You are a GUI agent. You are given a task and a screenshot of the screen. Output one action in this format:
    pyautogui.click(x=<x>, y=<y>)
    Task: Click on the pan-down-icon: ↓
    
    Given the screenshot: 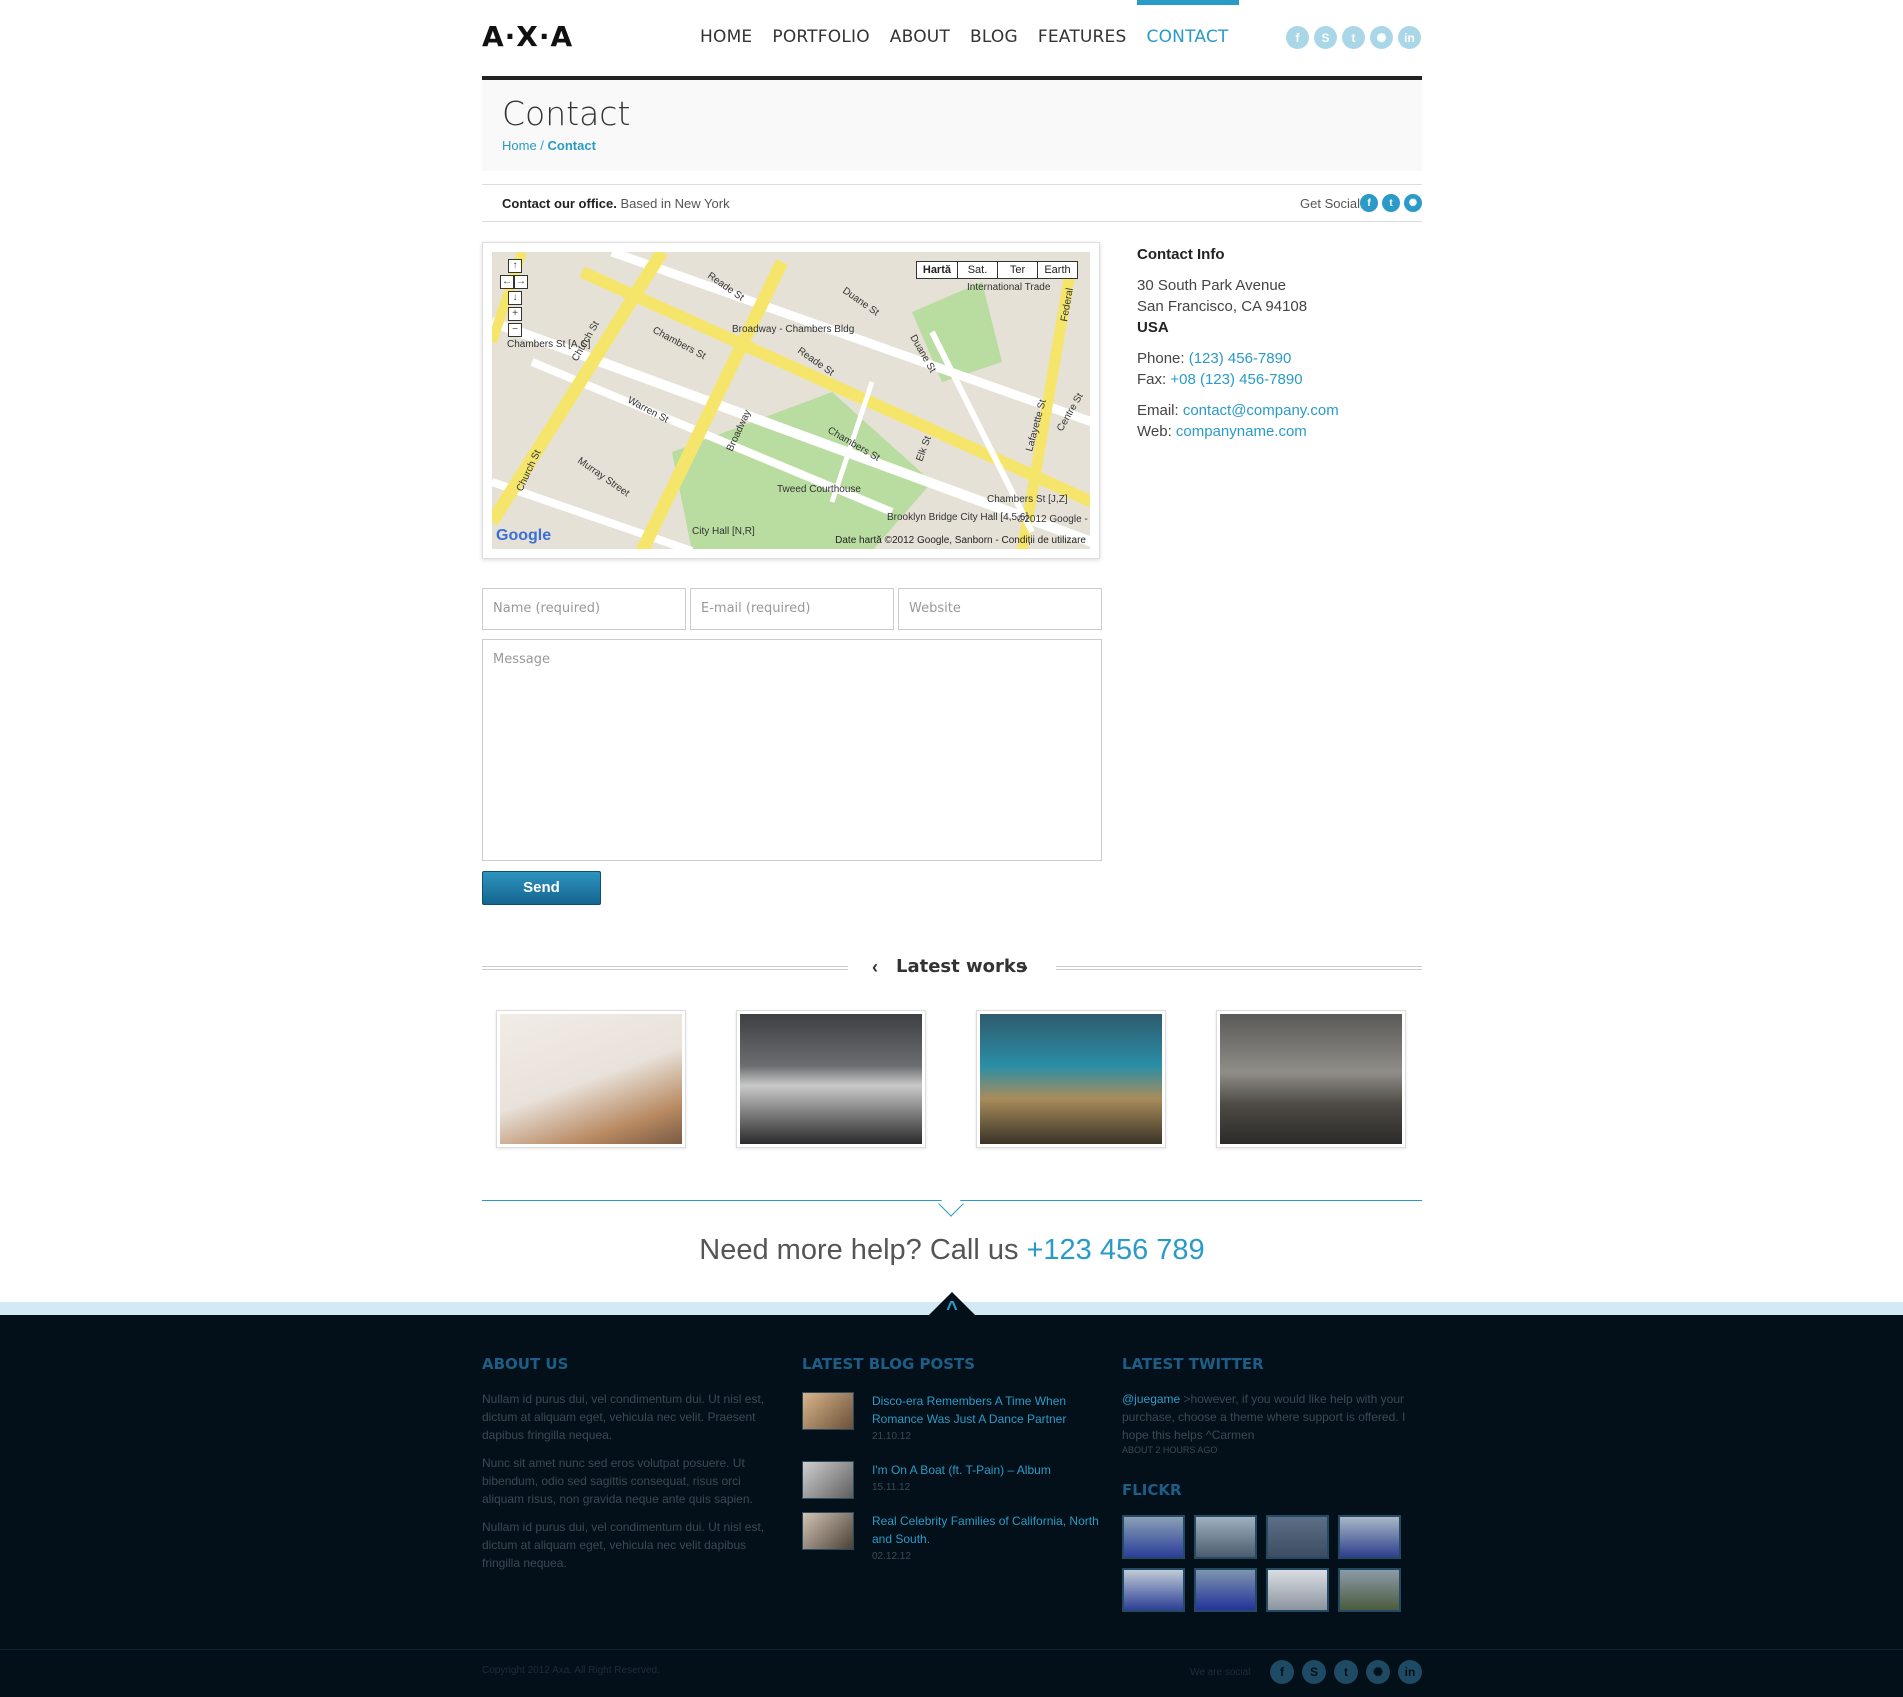 What is the action you would take?
    pyautogui.click(x=515, y=298)
    